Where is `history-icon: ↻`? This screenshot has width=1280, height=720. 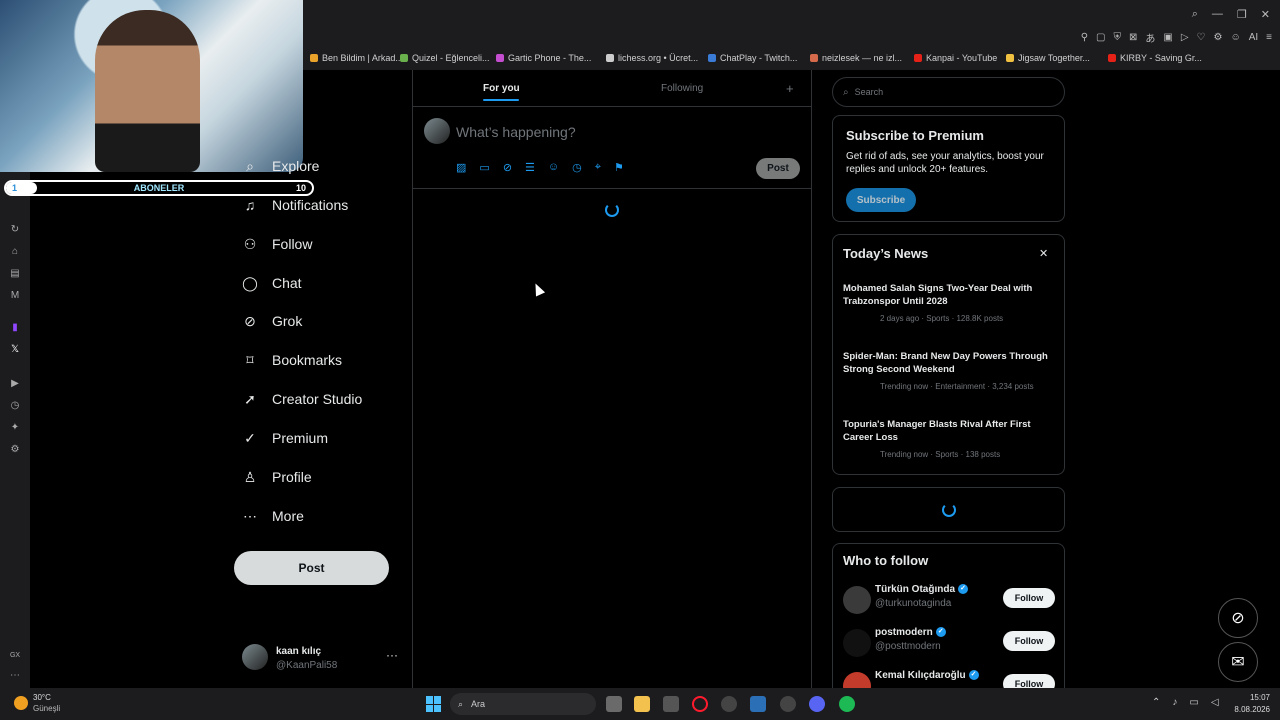 history-icon: ↻ is located at coordinates (15, 230).